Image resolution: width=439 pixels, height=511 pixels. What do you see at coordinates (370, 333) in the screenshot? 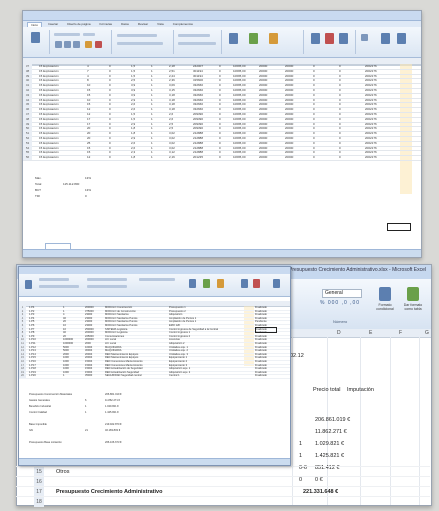
I see `col-header-e: E` at bounding box center [370, 333].